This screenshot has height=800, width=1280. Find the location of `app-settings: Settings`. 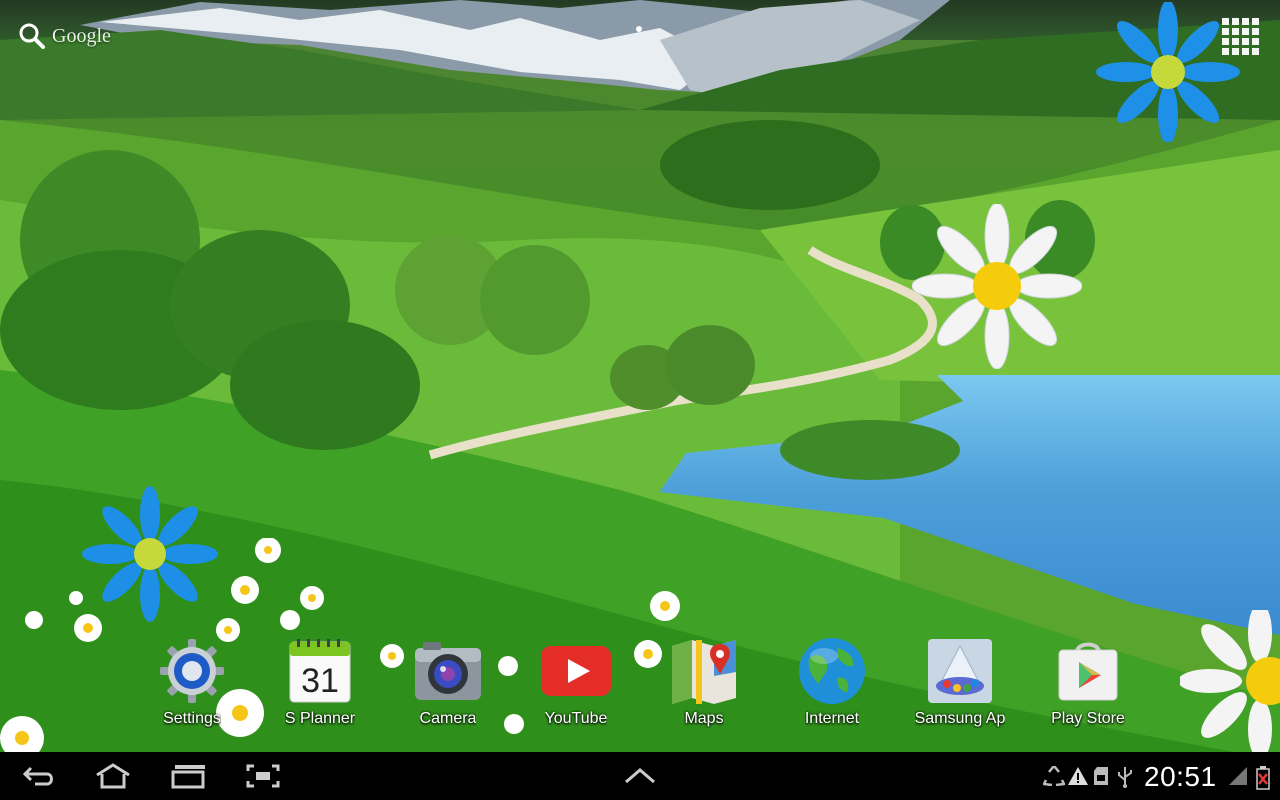

app-settings: Settings is located at coordinates (192, 686).